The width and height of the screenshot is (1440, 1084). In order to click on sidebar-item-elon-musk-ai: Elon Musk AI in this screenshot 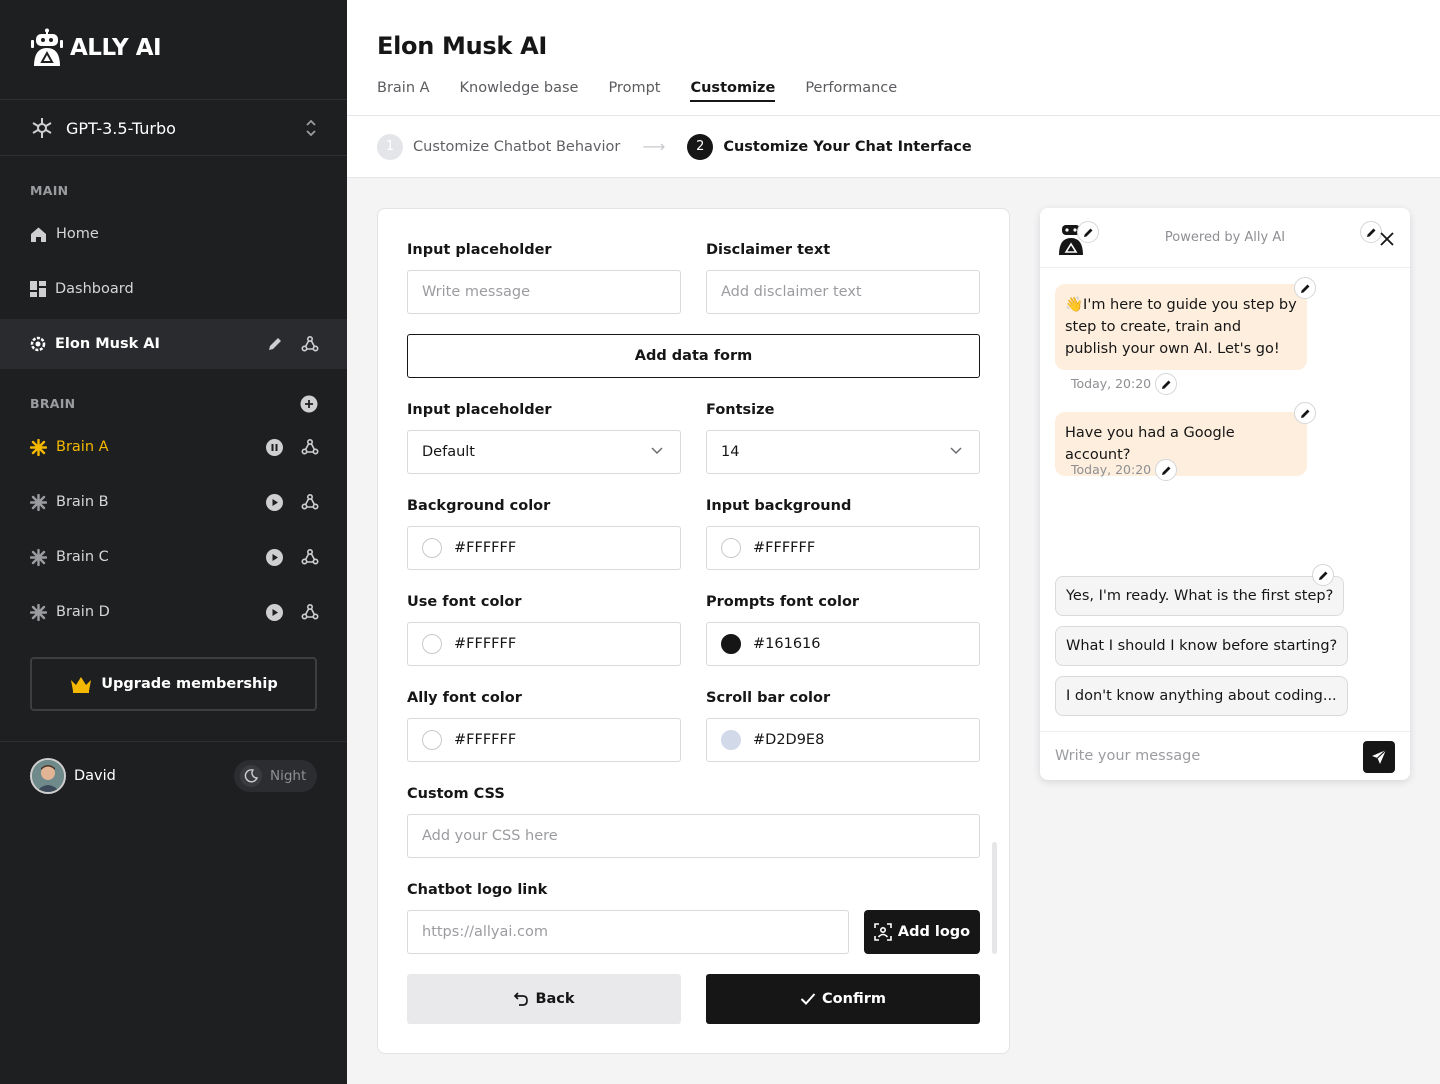, I will do `click(173, 344)`.